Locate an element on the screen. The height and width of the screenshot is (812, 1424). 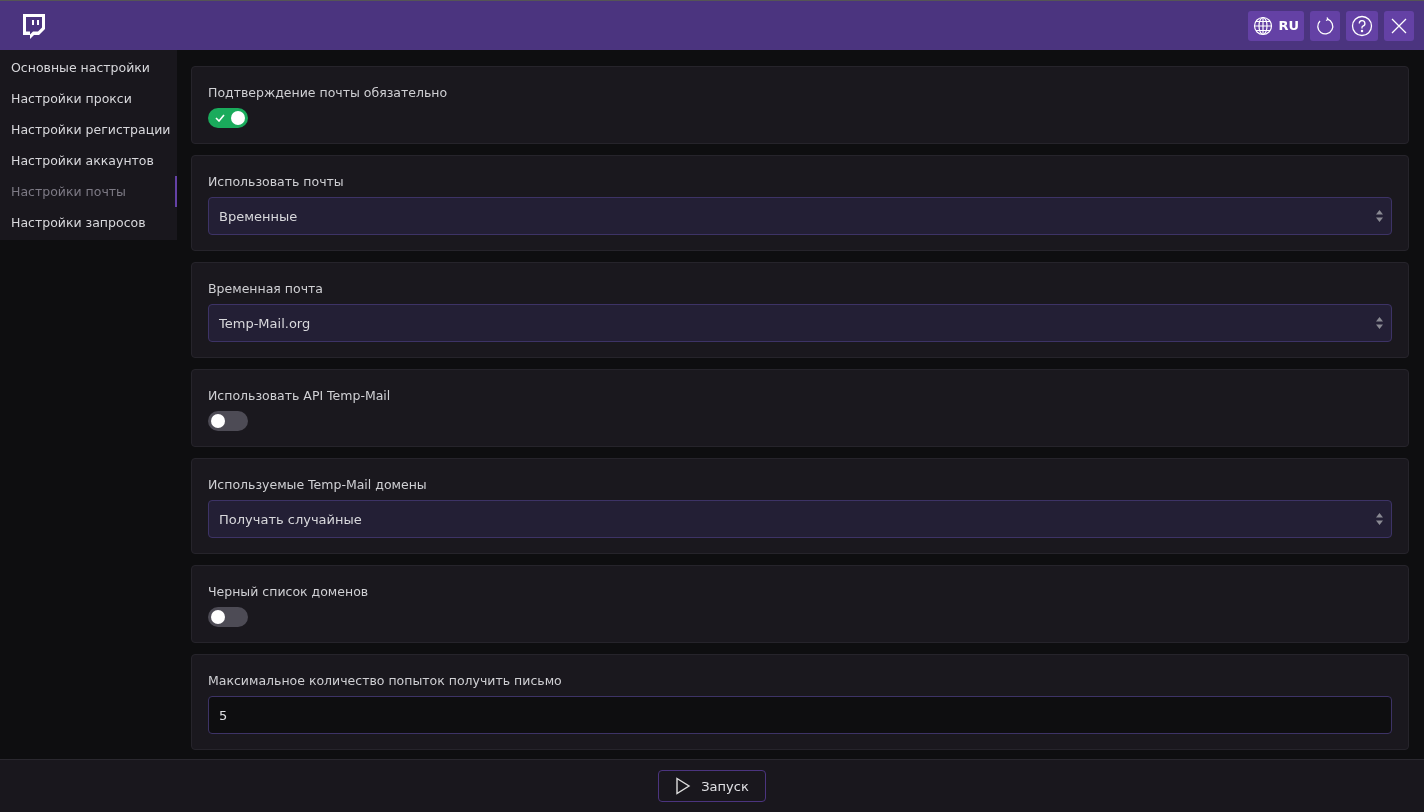
sidebar-item: Настройки аккаунтов is located at coordinates (88, 160).